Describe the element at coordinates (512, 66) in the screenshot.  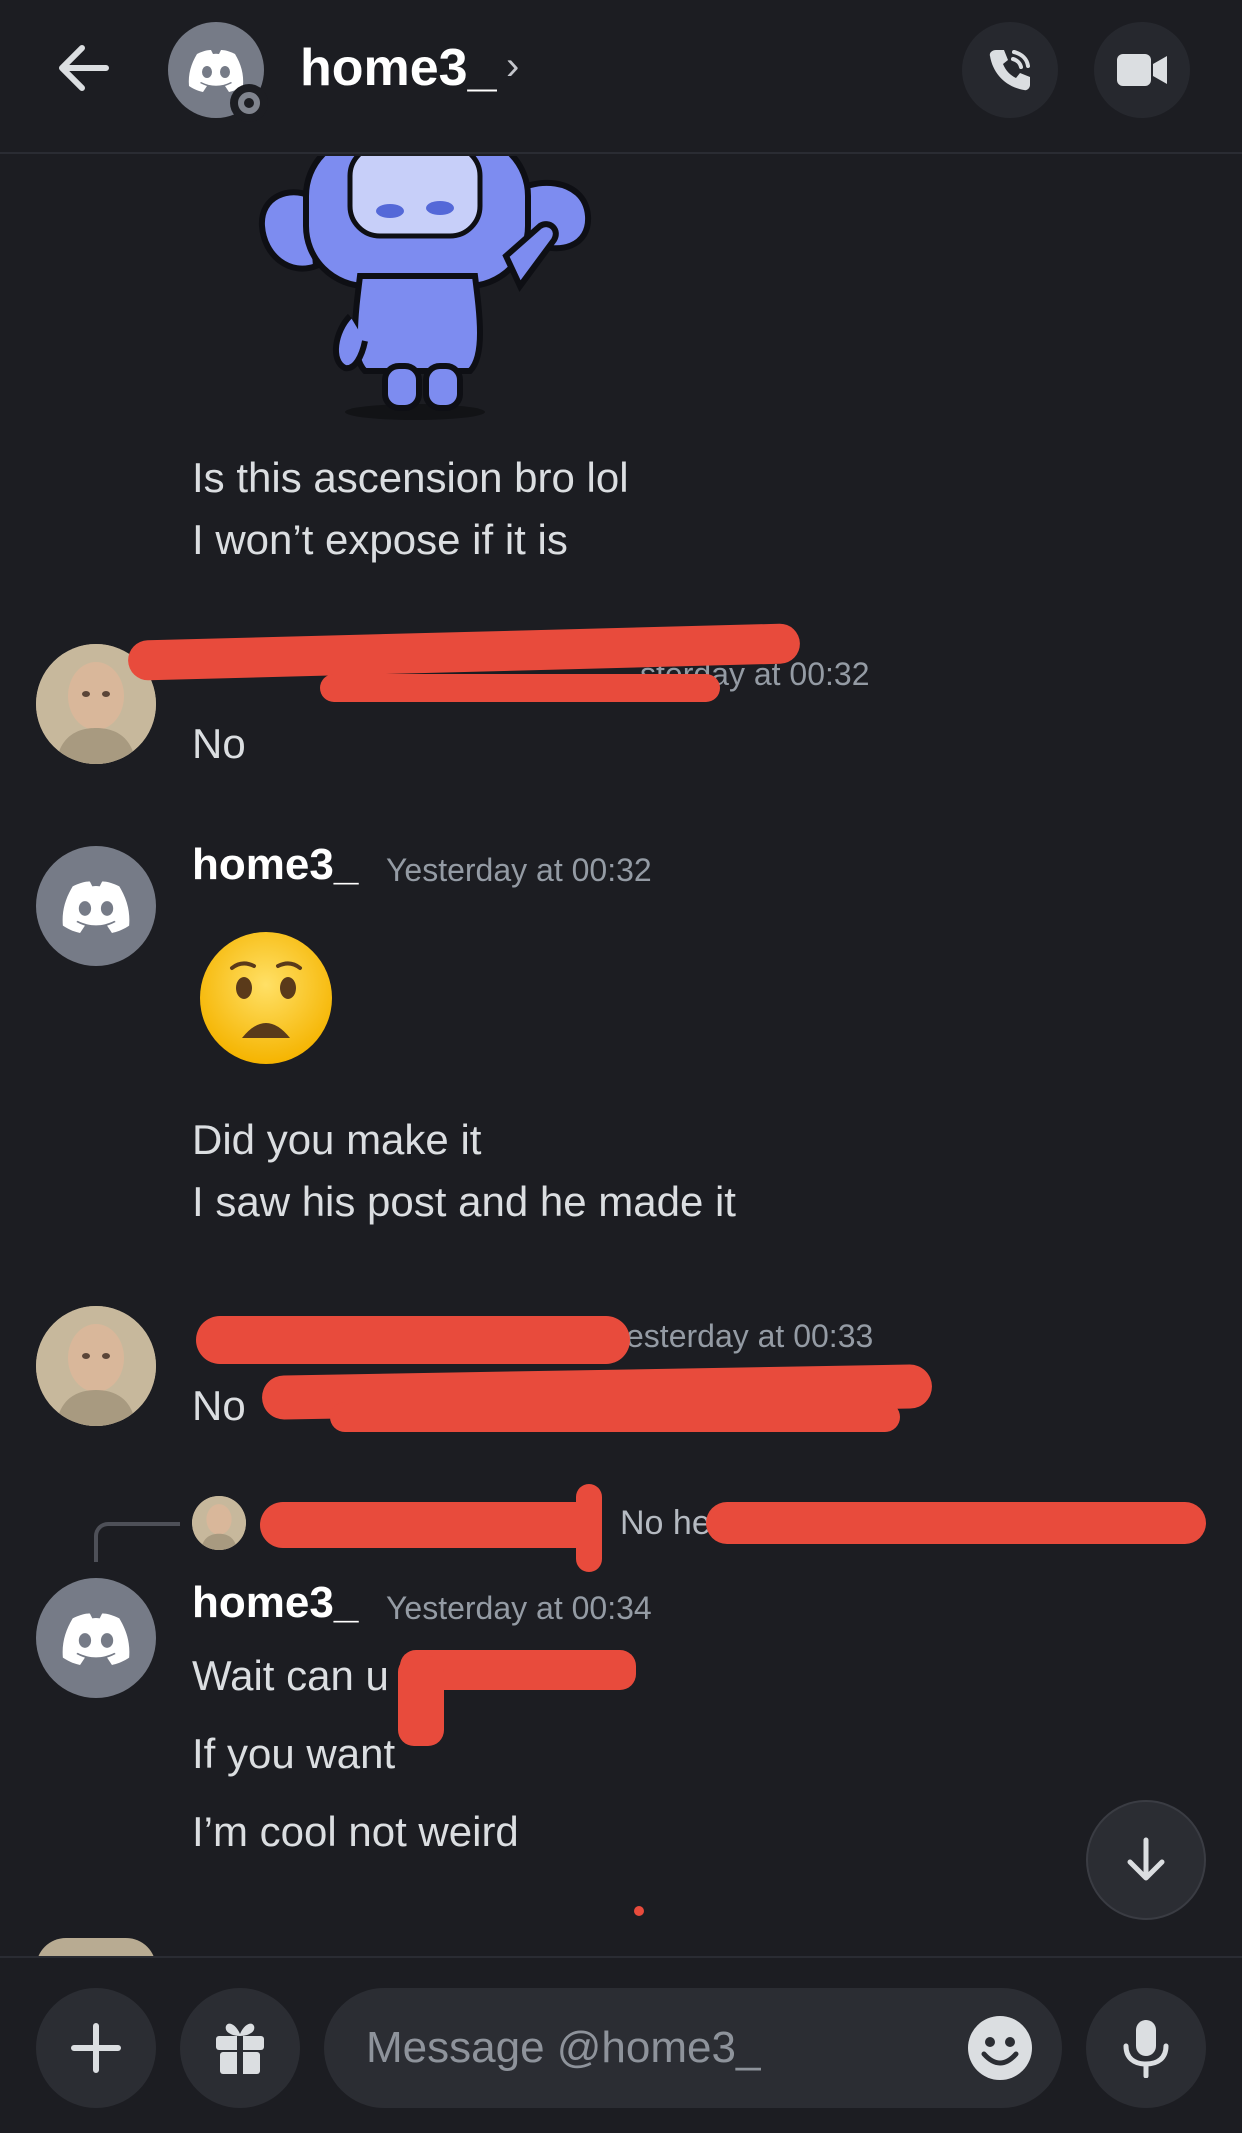
I see `chevron-right-icon: ›` at that location.